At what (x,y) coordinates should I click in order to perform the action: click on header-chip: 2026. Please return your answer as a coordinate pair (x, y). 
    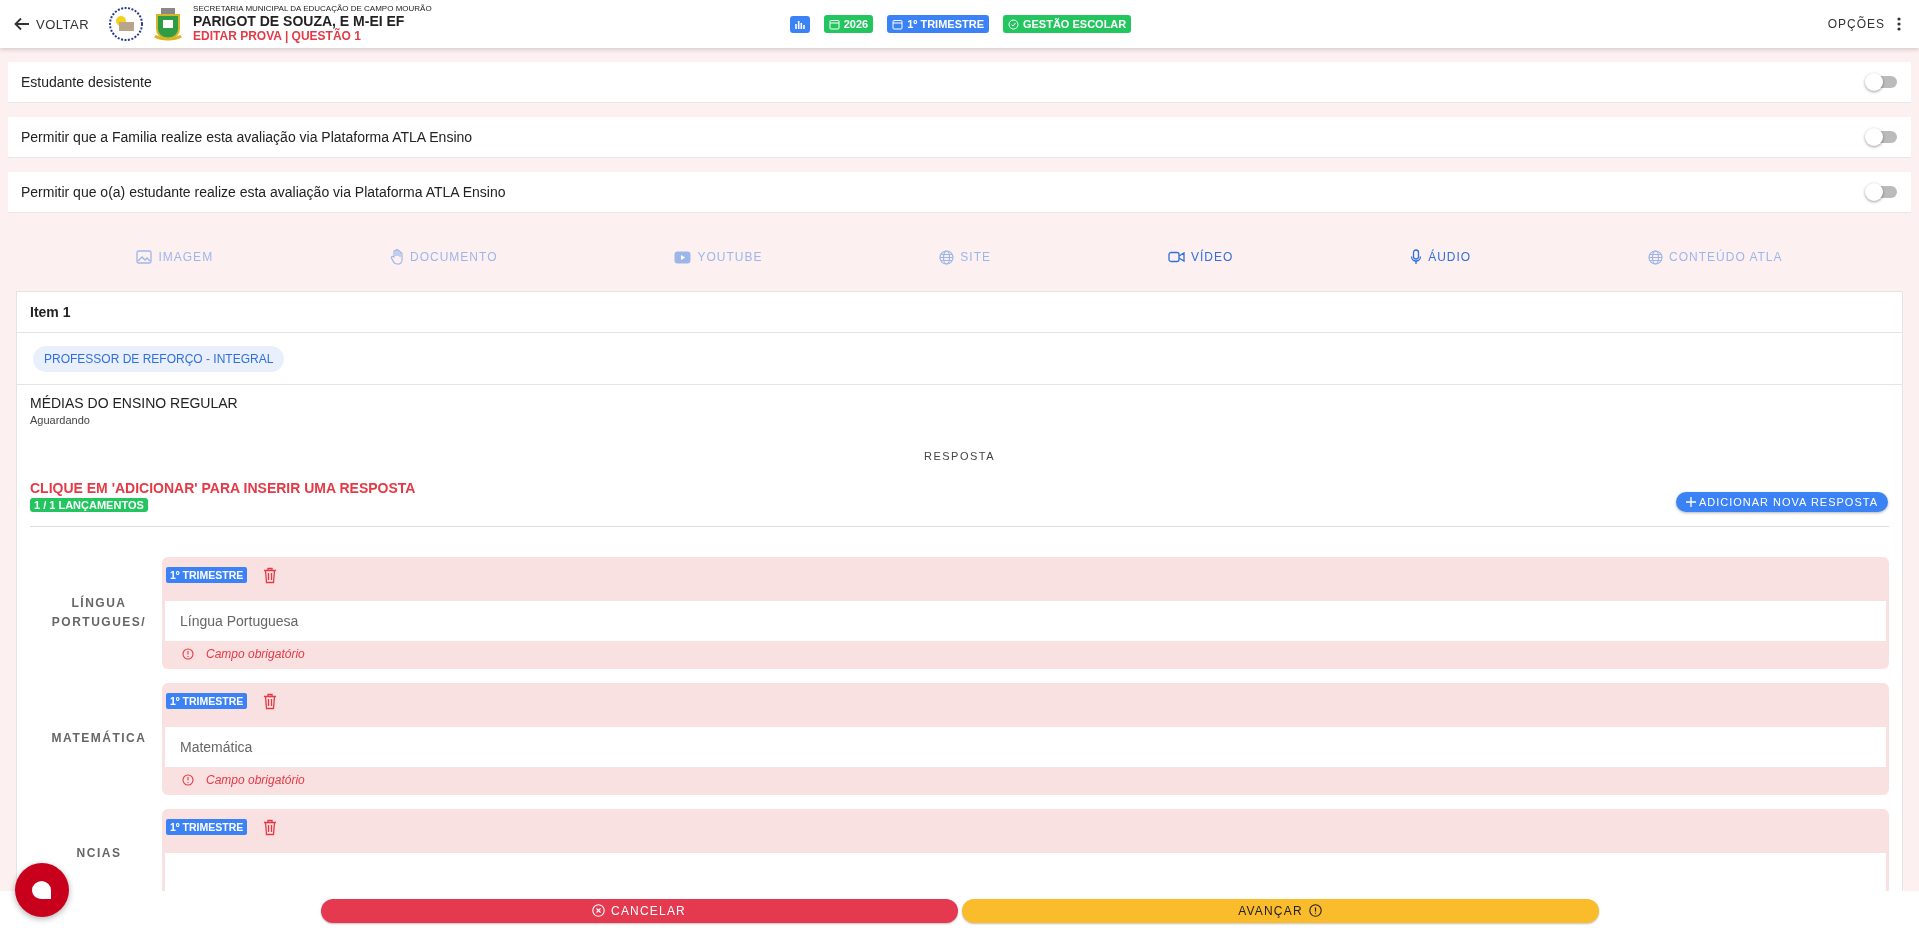
    Looking at the image, I should click on (848, 24).